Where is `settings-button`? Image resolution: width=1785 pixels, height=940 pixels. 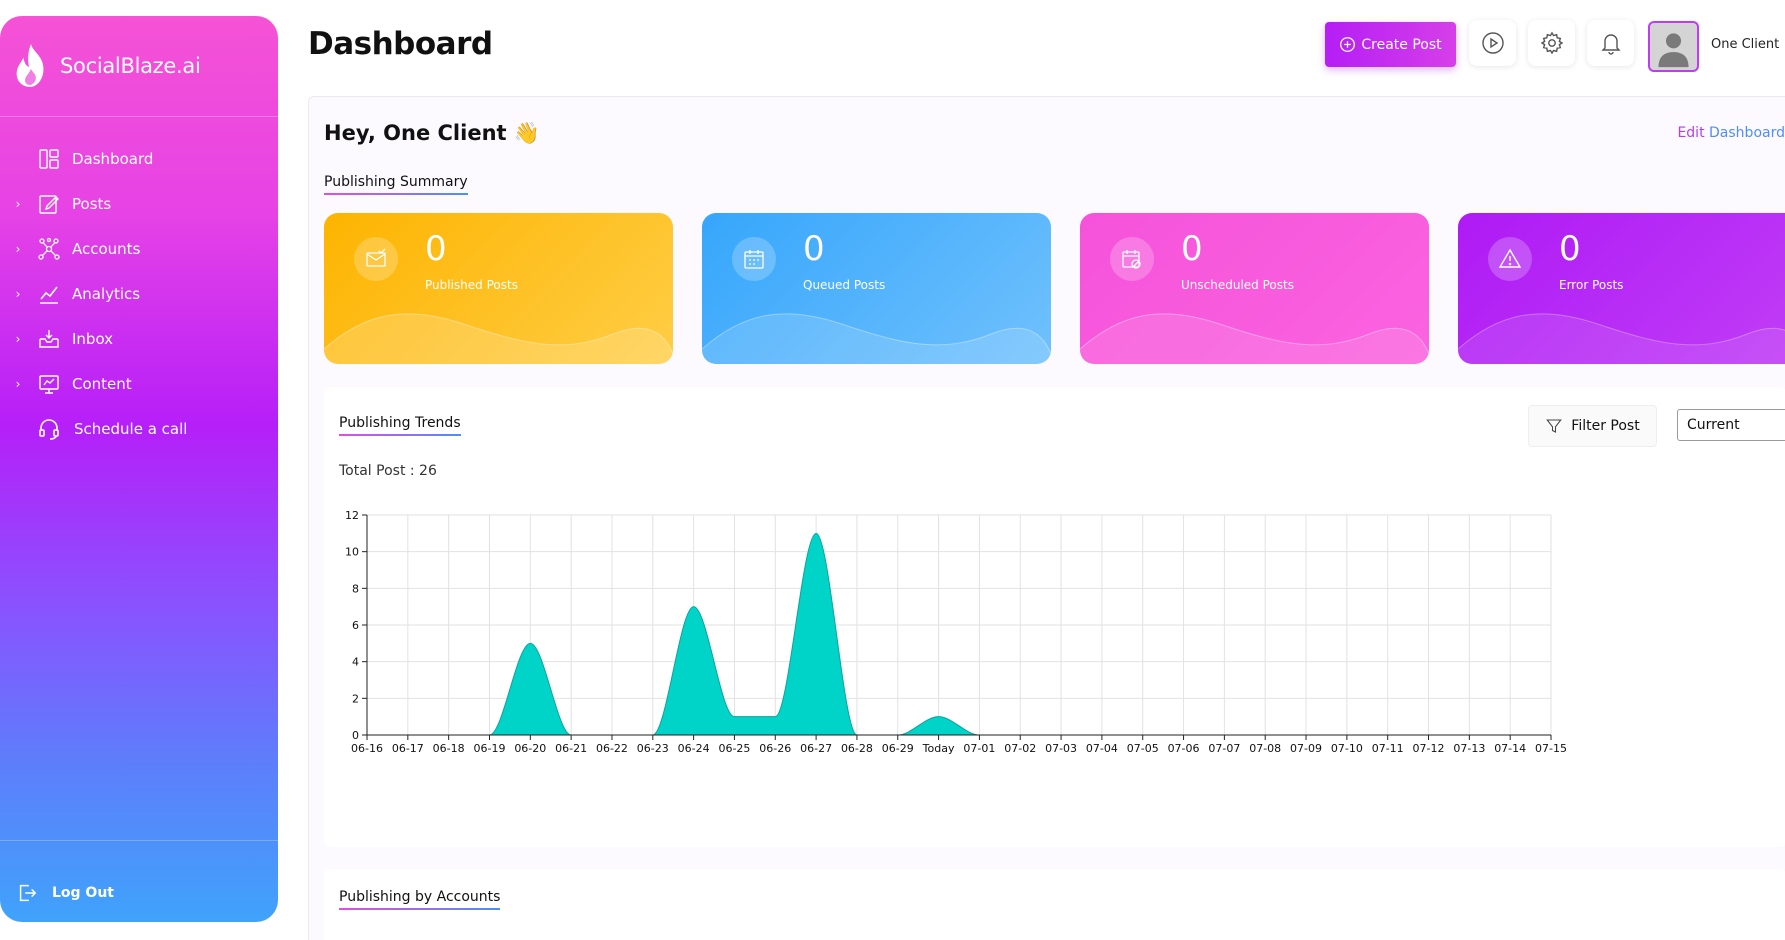 settings-button is located at coordinates (1551, 43).